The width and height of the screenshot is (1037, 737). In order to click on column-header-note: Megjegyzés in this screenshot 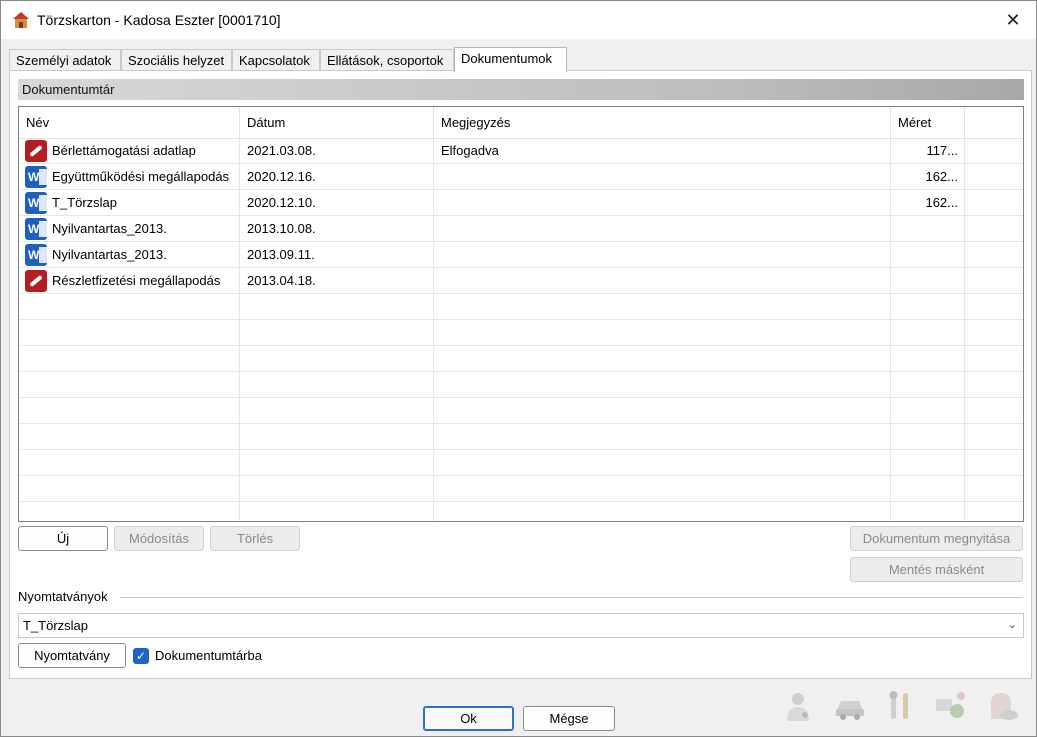, I will do `click(662, 122)`.